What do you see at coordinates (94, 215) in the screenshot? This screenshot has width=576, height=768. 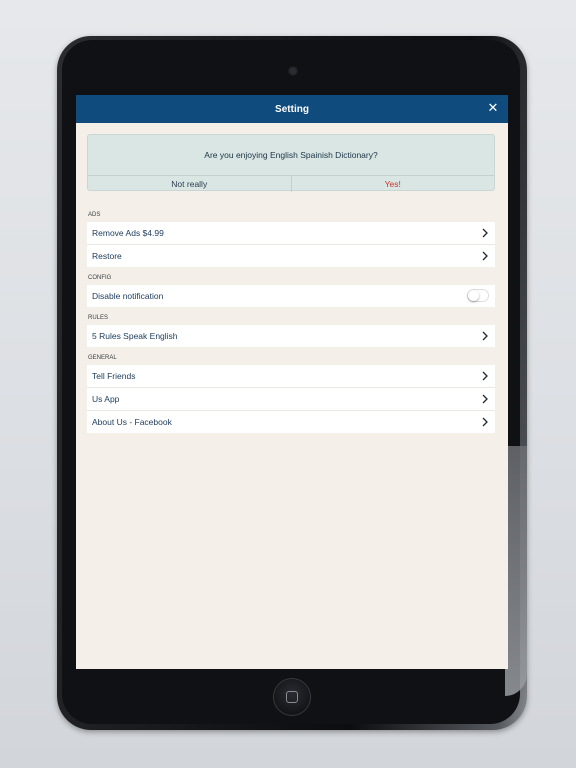 I see `section-header-ads: ADS` at bounding box center [94, 215].